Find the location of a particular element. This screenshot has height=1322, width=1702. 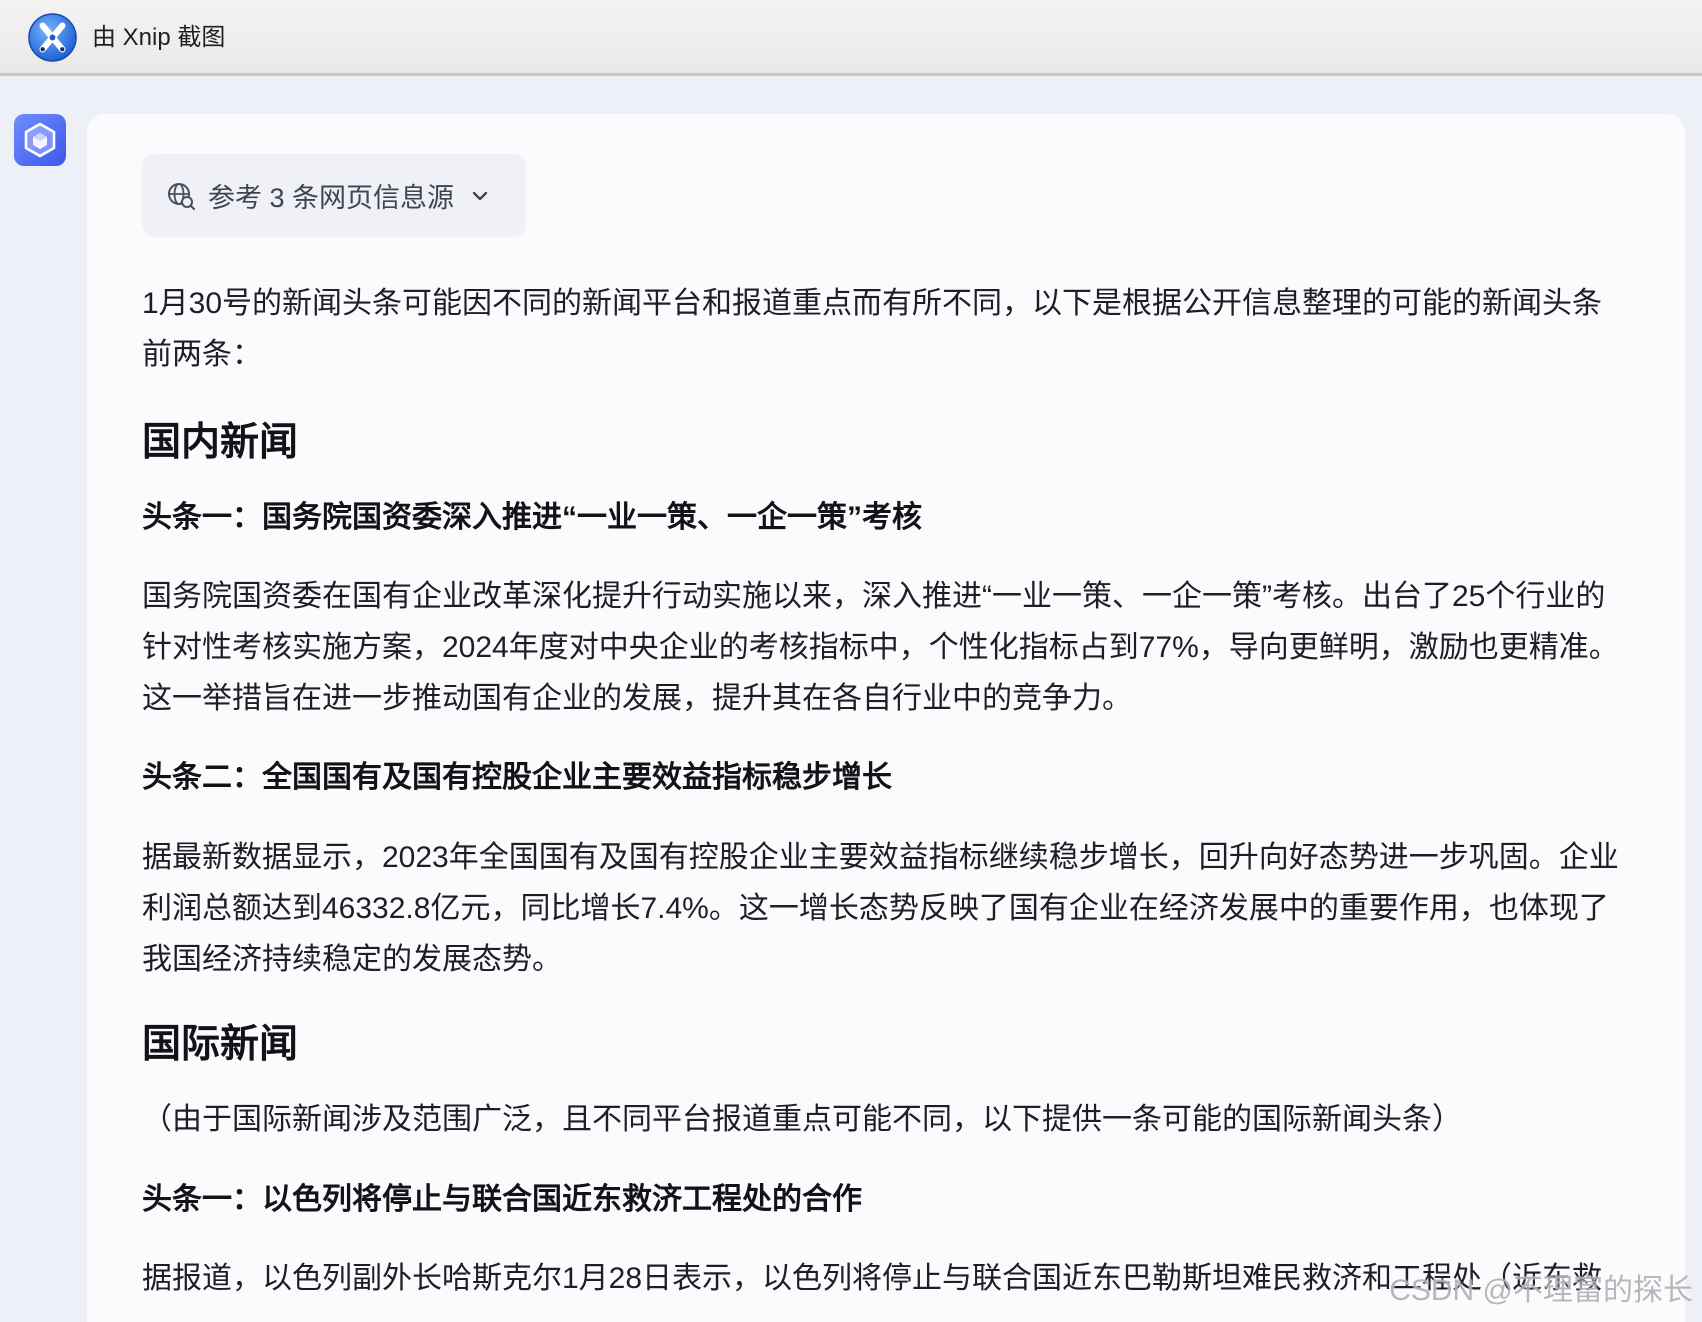

assistant-cube-icon is located at coordinates (40, 140).